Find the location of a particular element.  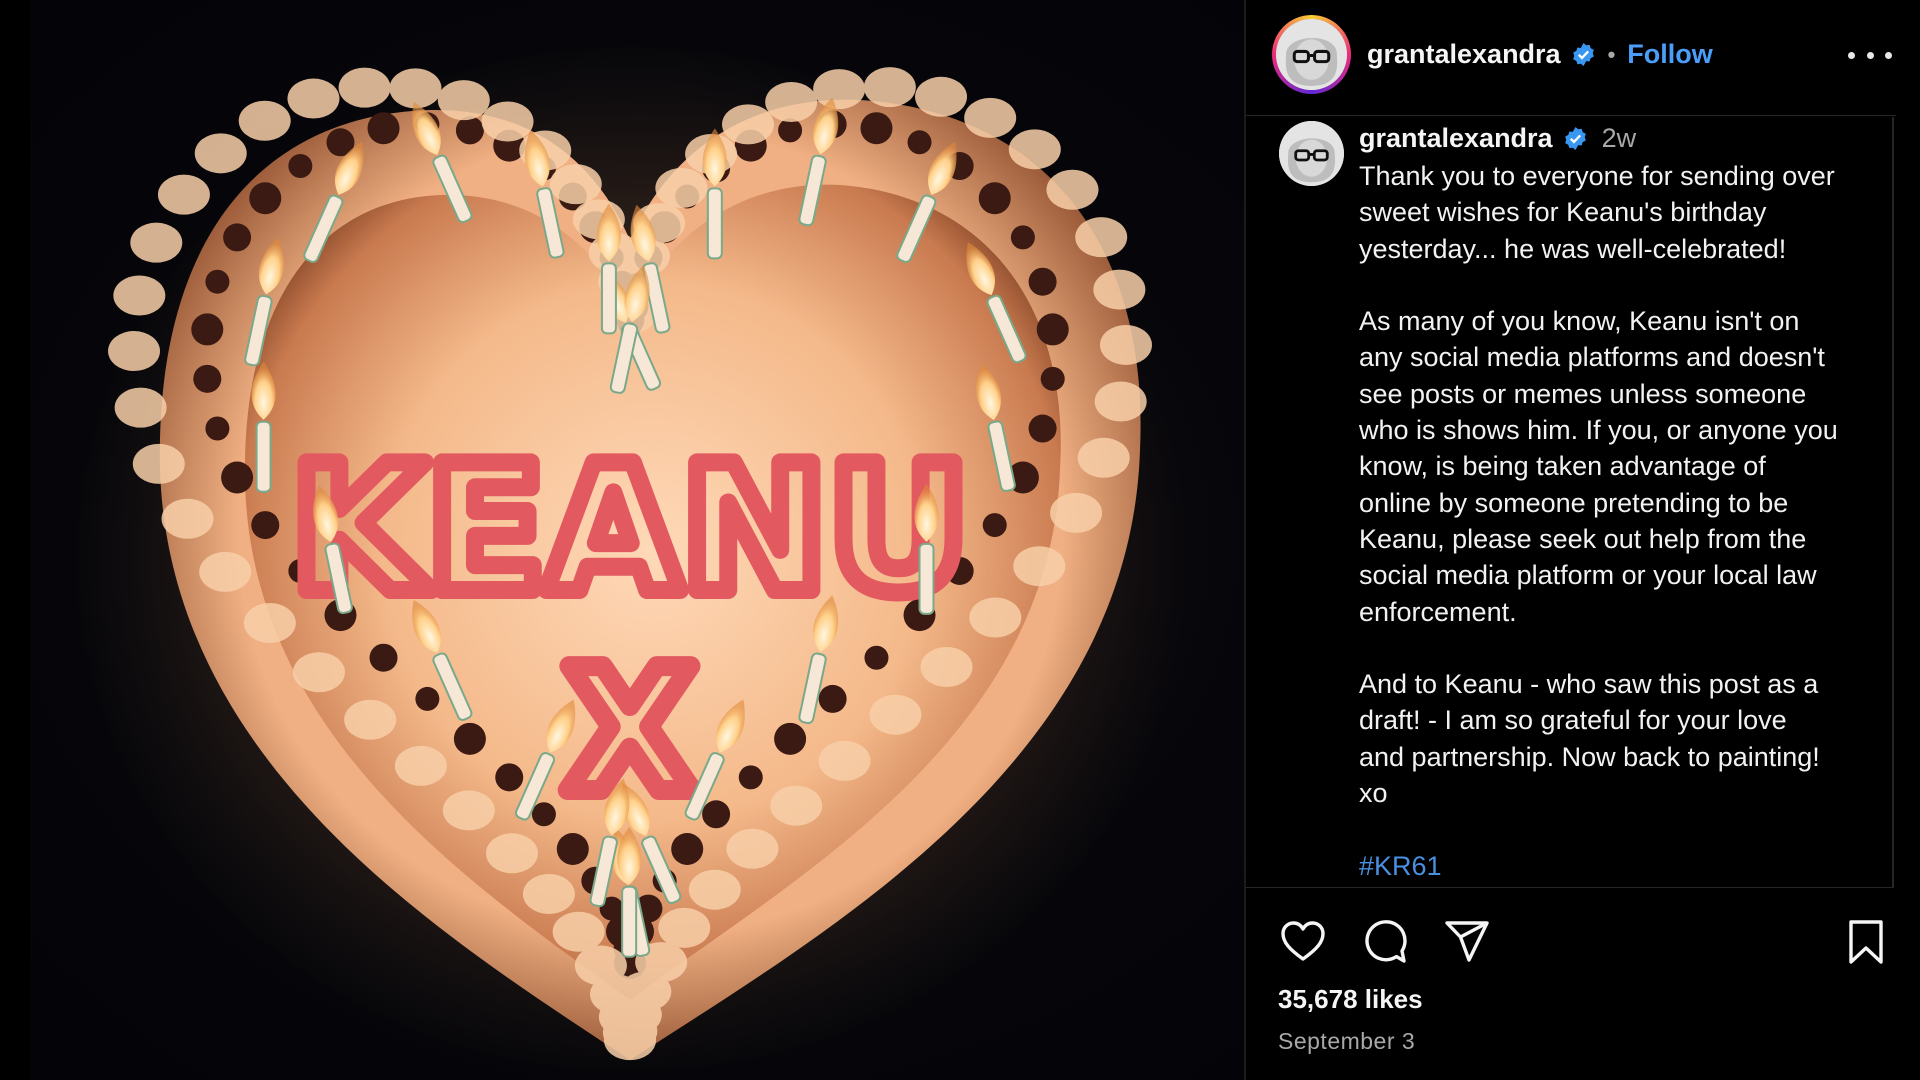

caption-line: As many of you know, Keanu isn't on is located at coordinates (1579, 321).